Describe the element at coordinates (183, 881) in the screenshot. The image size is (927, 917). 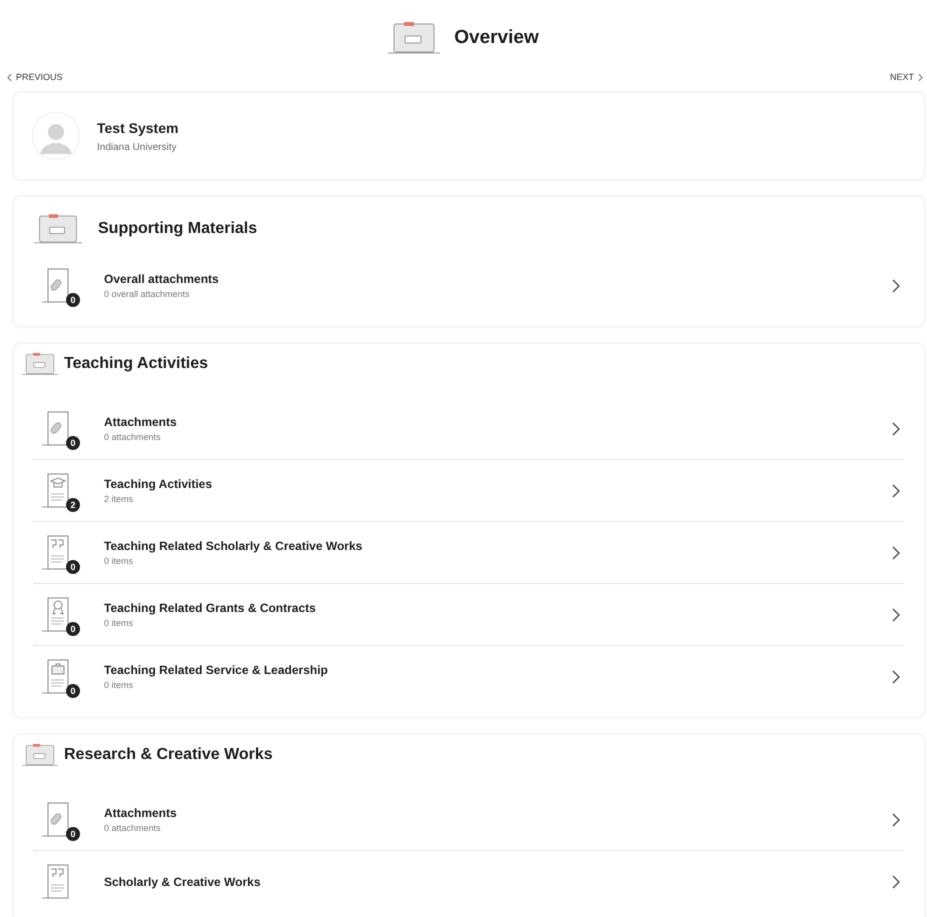
I see `item-title: Scholarly & Creative Works` at that location.